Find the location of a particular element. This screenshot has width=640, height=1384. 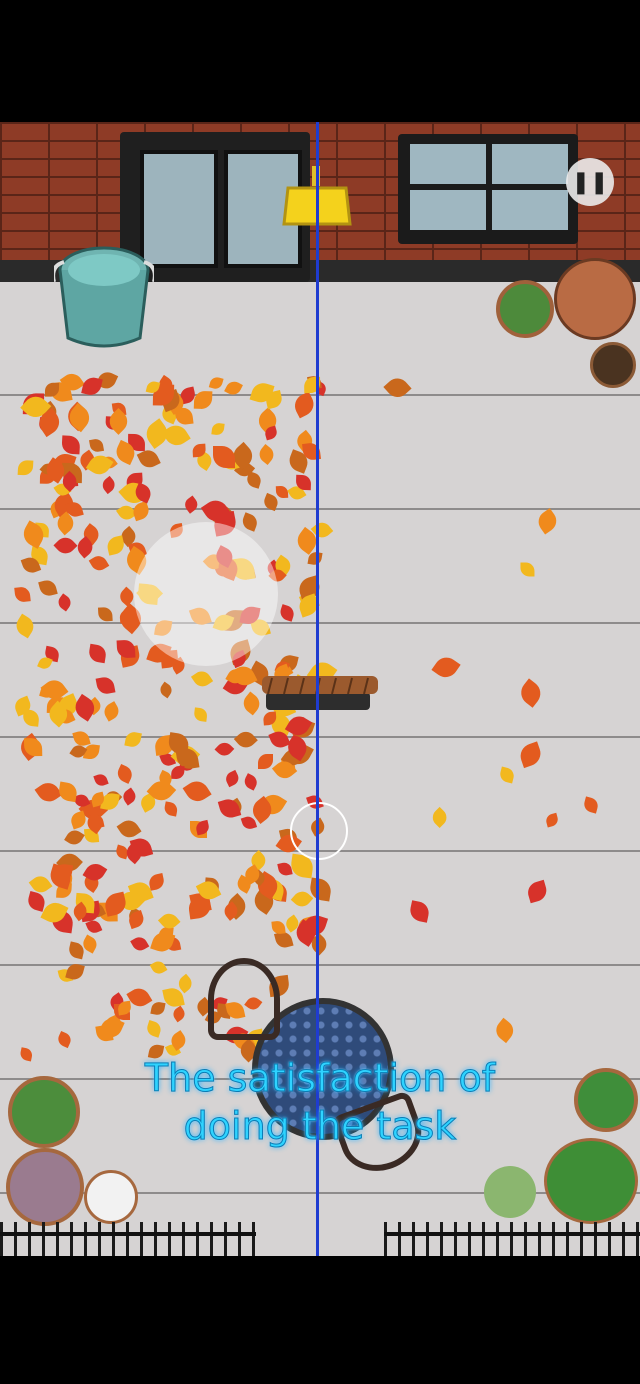

leaf is located at coordinates (224, 456).